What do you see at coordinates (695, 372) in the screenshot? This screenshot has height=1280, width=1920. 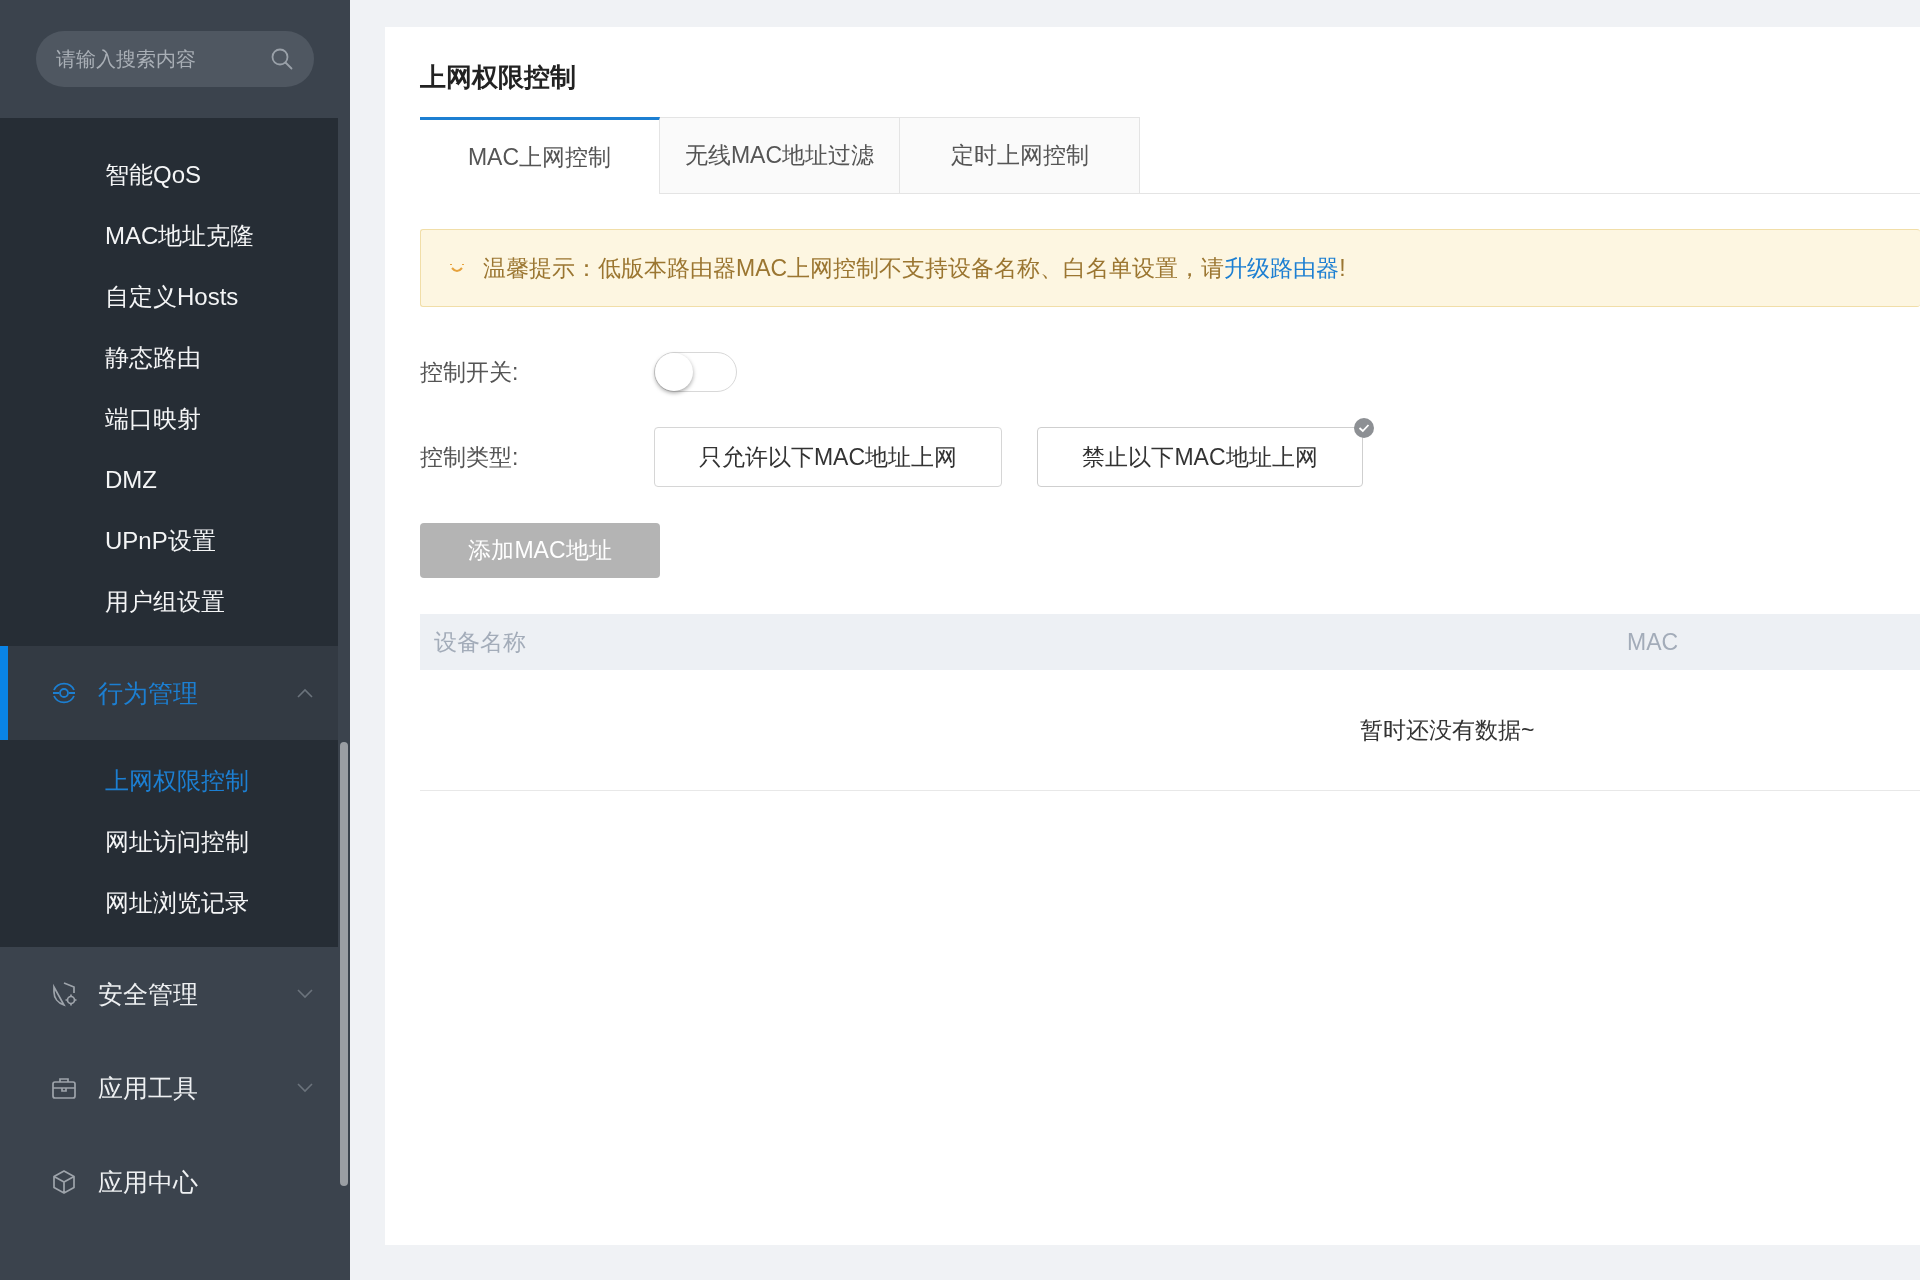 I see `toggle-switch` at bounding box center [695, 372].